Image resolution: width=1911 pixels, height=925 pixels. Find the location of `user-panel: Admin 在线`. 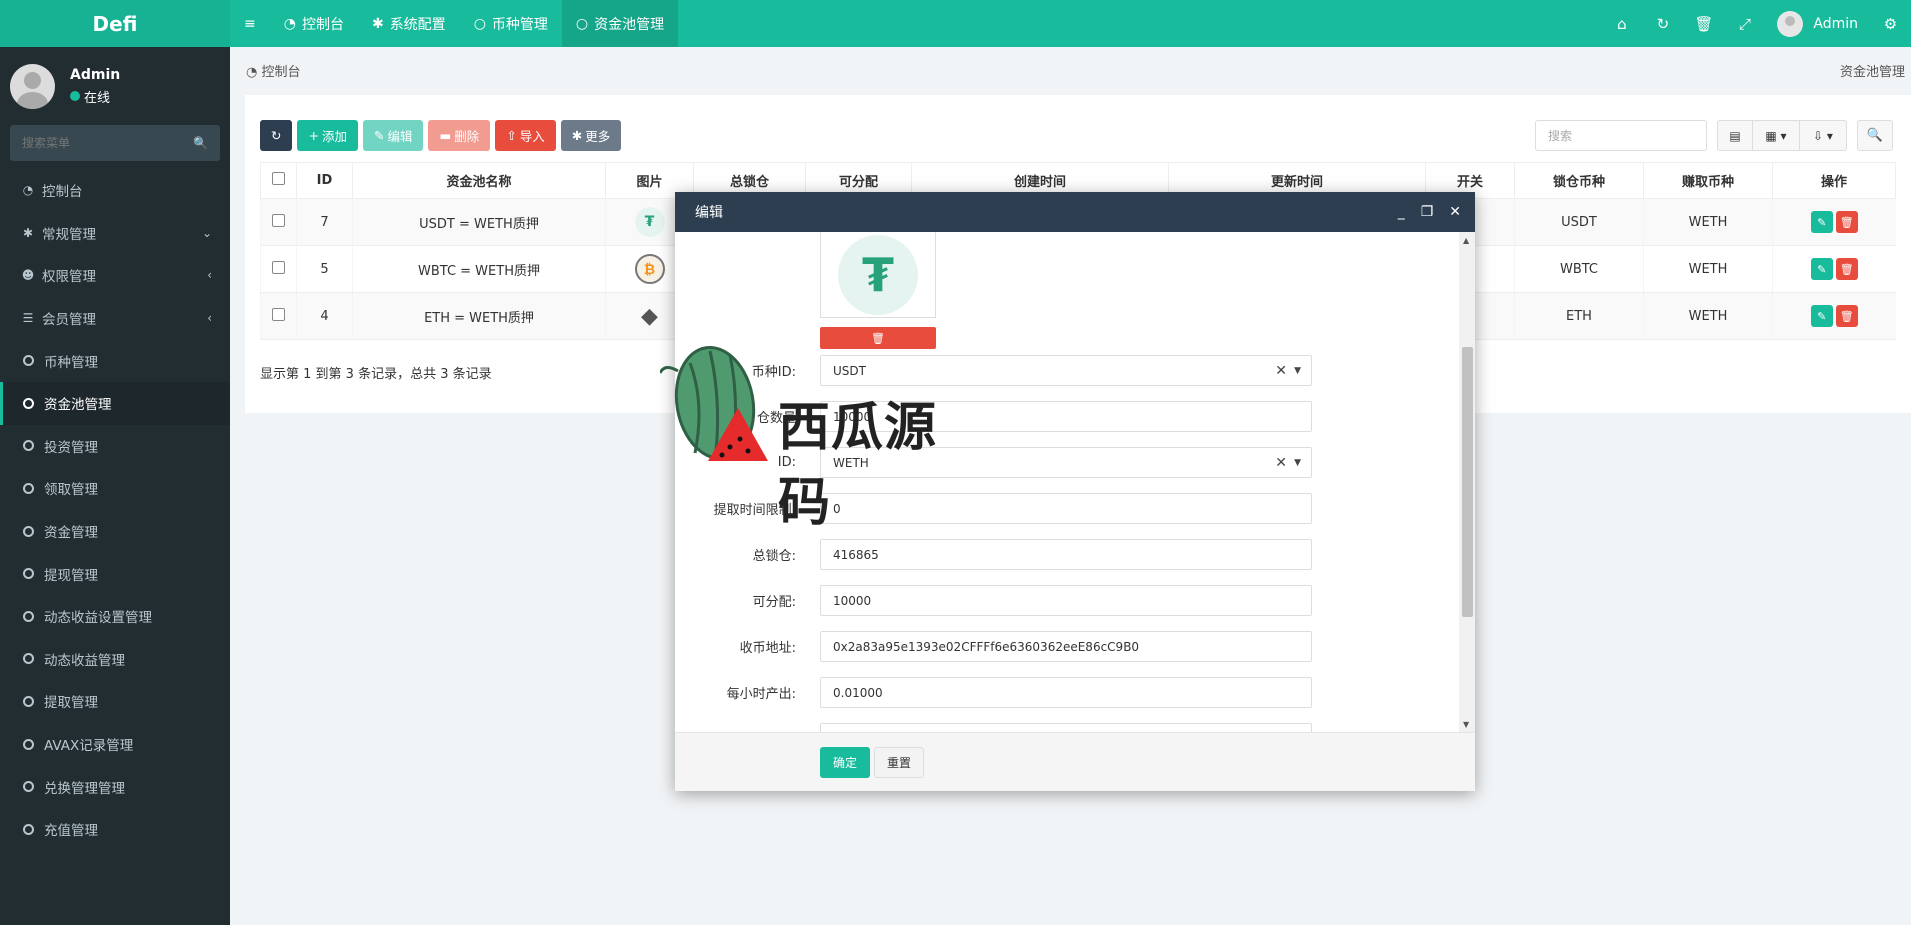

user-panel: Admin 在线 is located at coordinates (115, 86).